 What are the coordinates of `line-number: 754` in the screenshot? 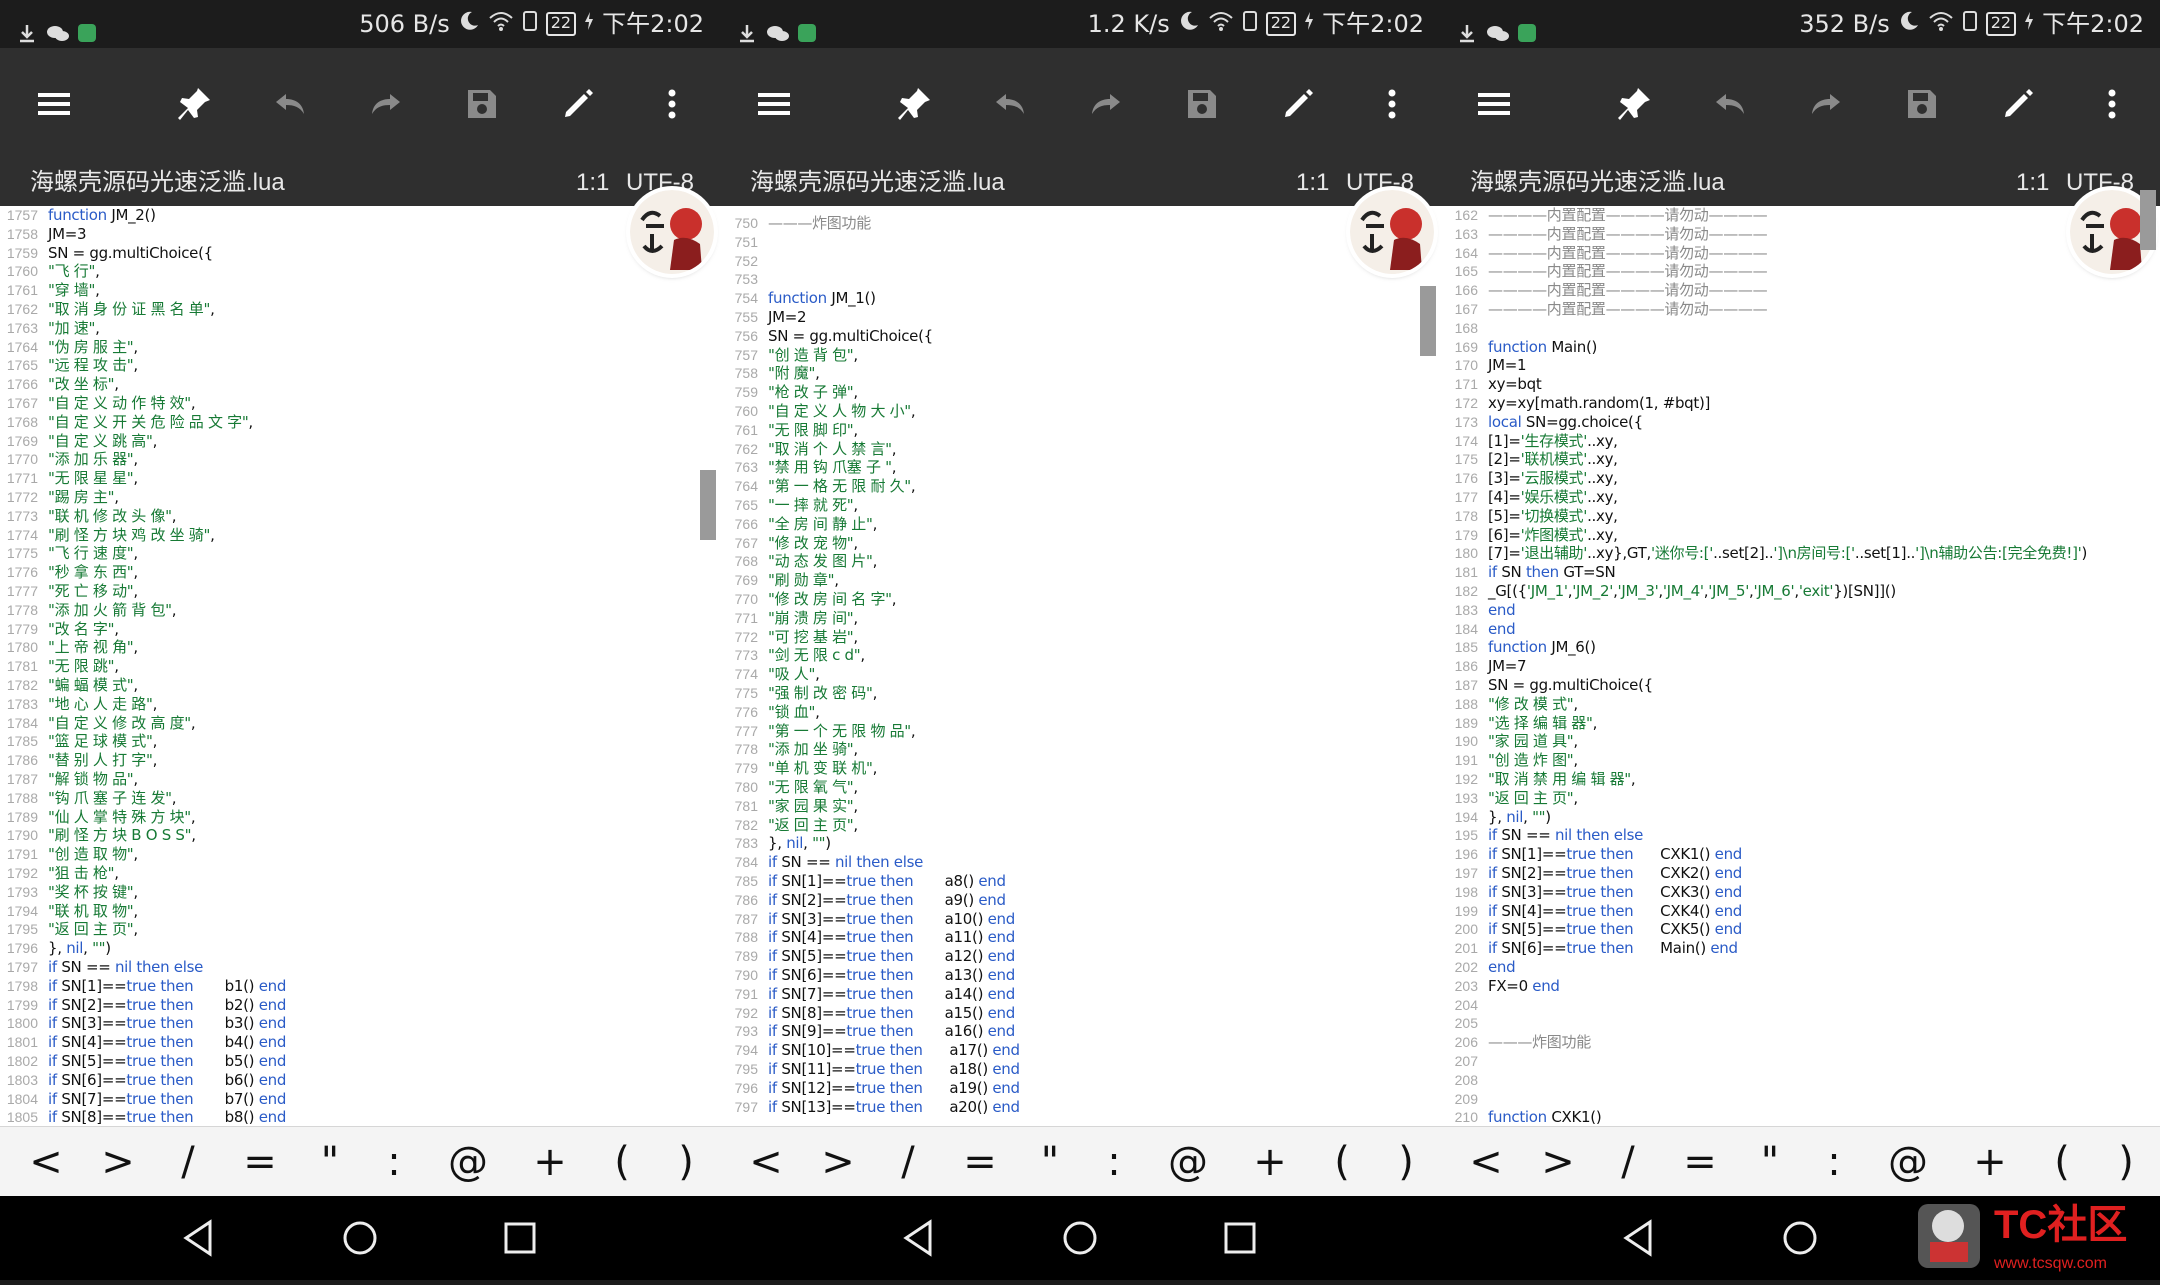 It's located at (746, 298).